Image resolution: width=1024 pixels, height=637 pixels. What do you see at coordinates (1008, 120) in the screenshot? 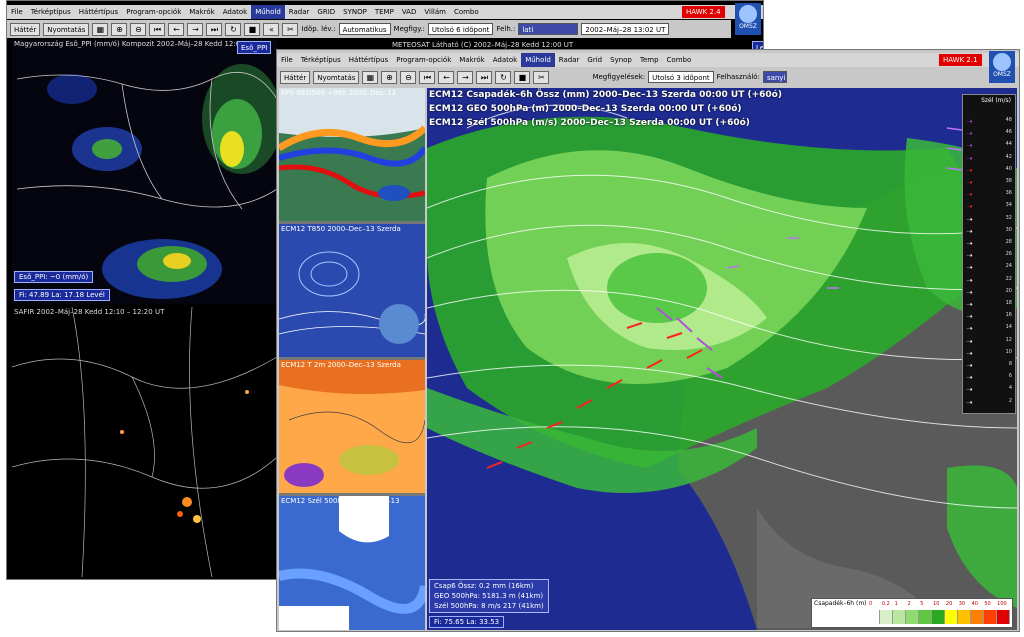
I see `wind-scale-tick-label: 48` at bounding box center [1008, 120].